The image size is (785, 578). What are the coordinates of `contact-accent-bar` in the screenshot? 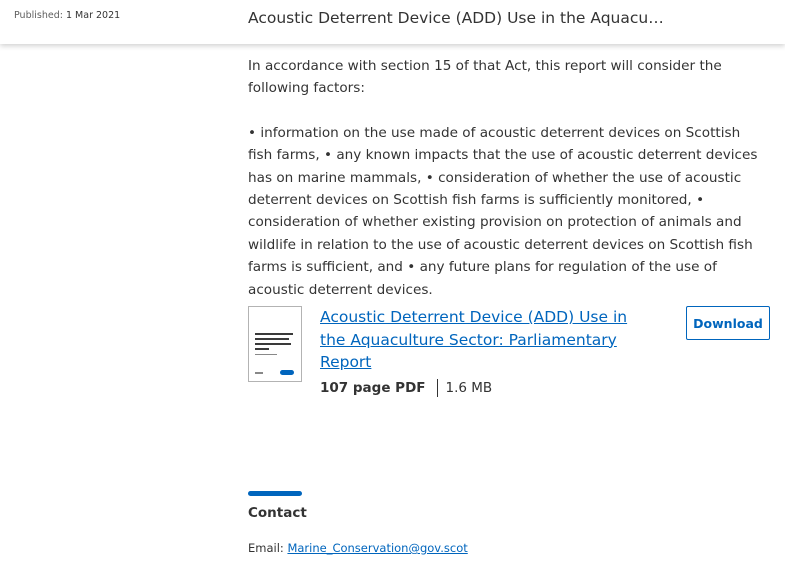 It's located at (275, 493).